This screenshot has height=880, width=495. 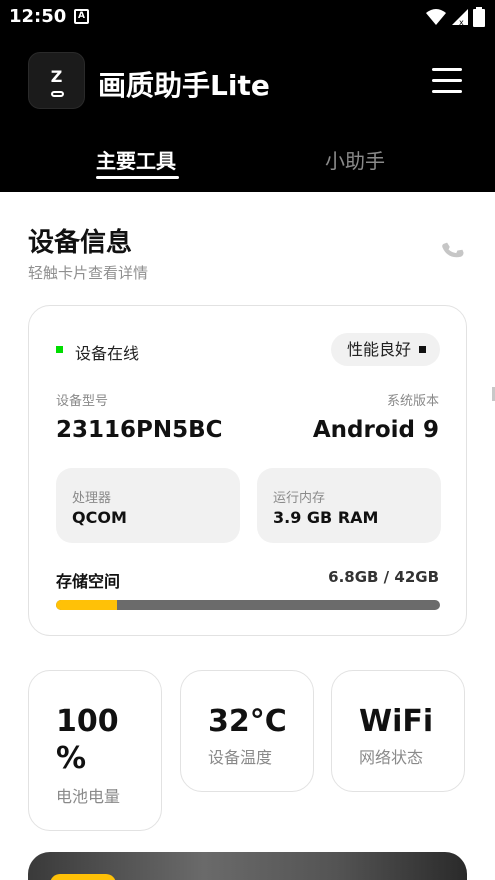 I want to click on app-title: 画质助手Lite, so click(x=184, y=85).